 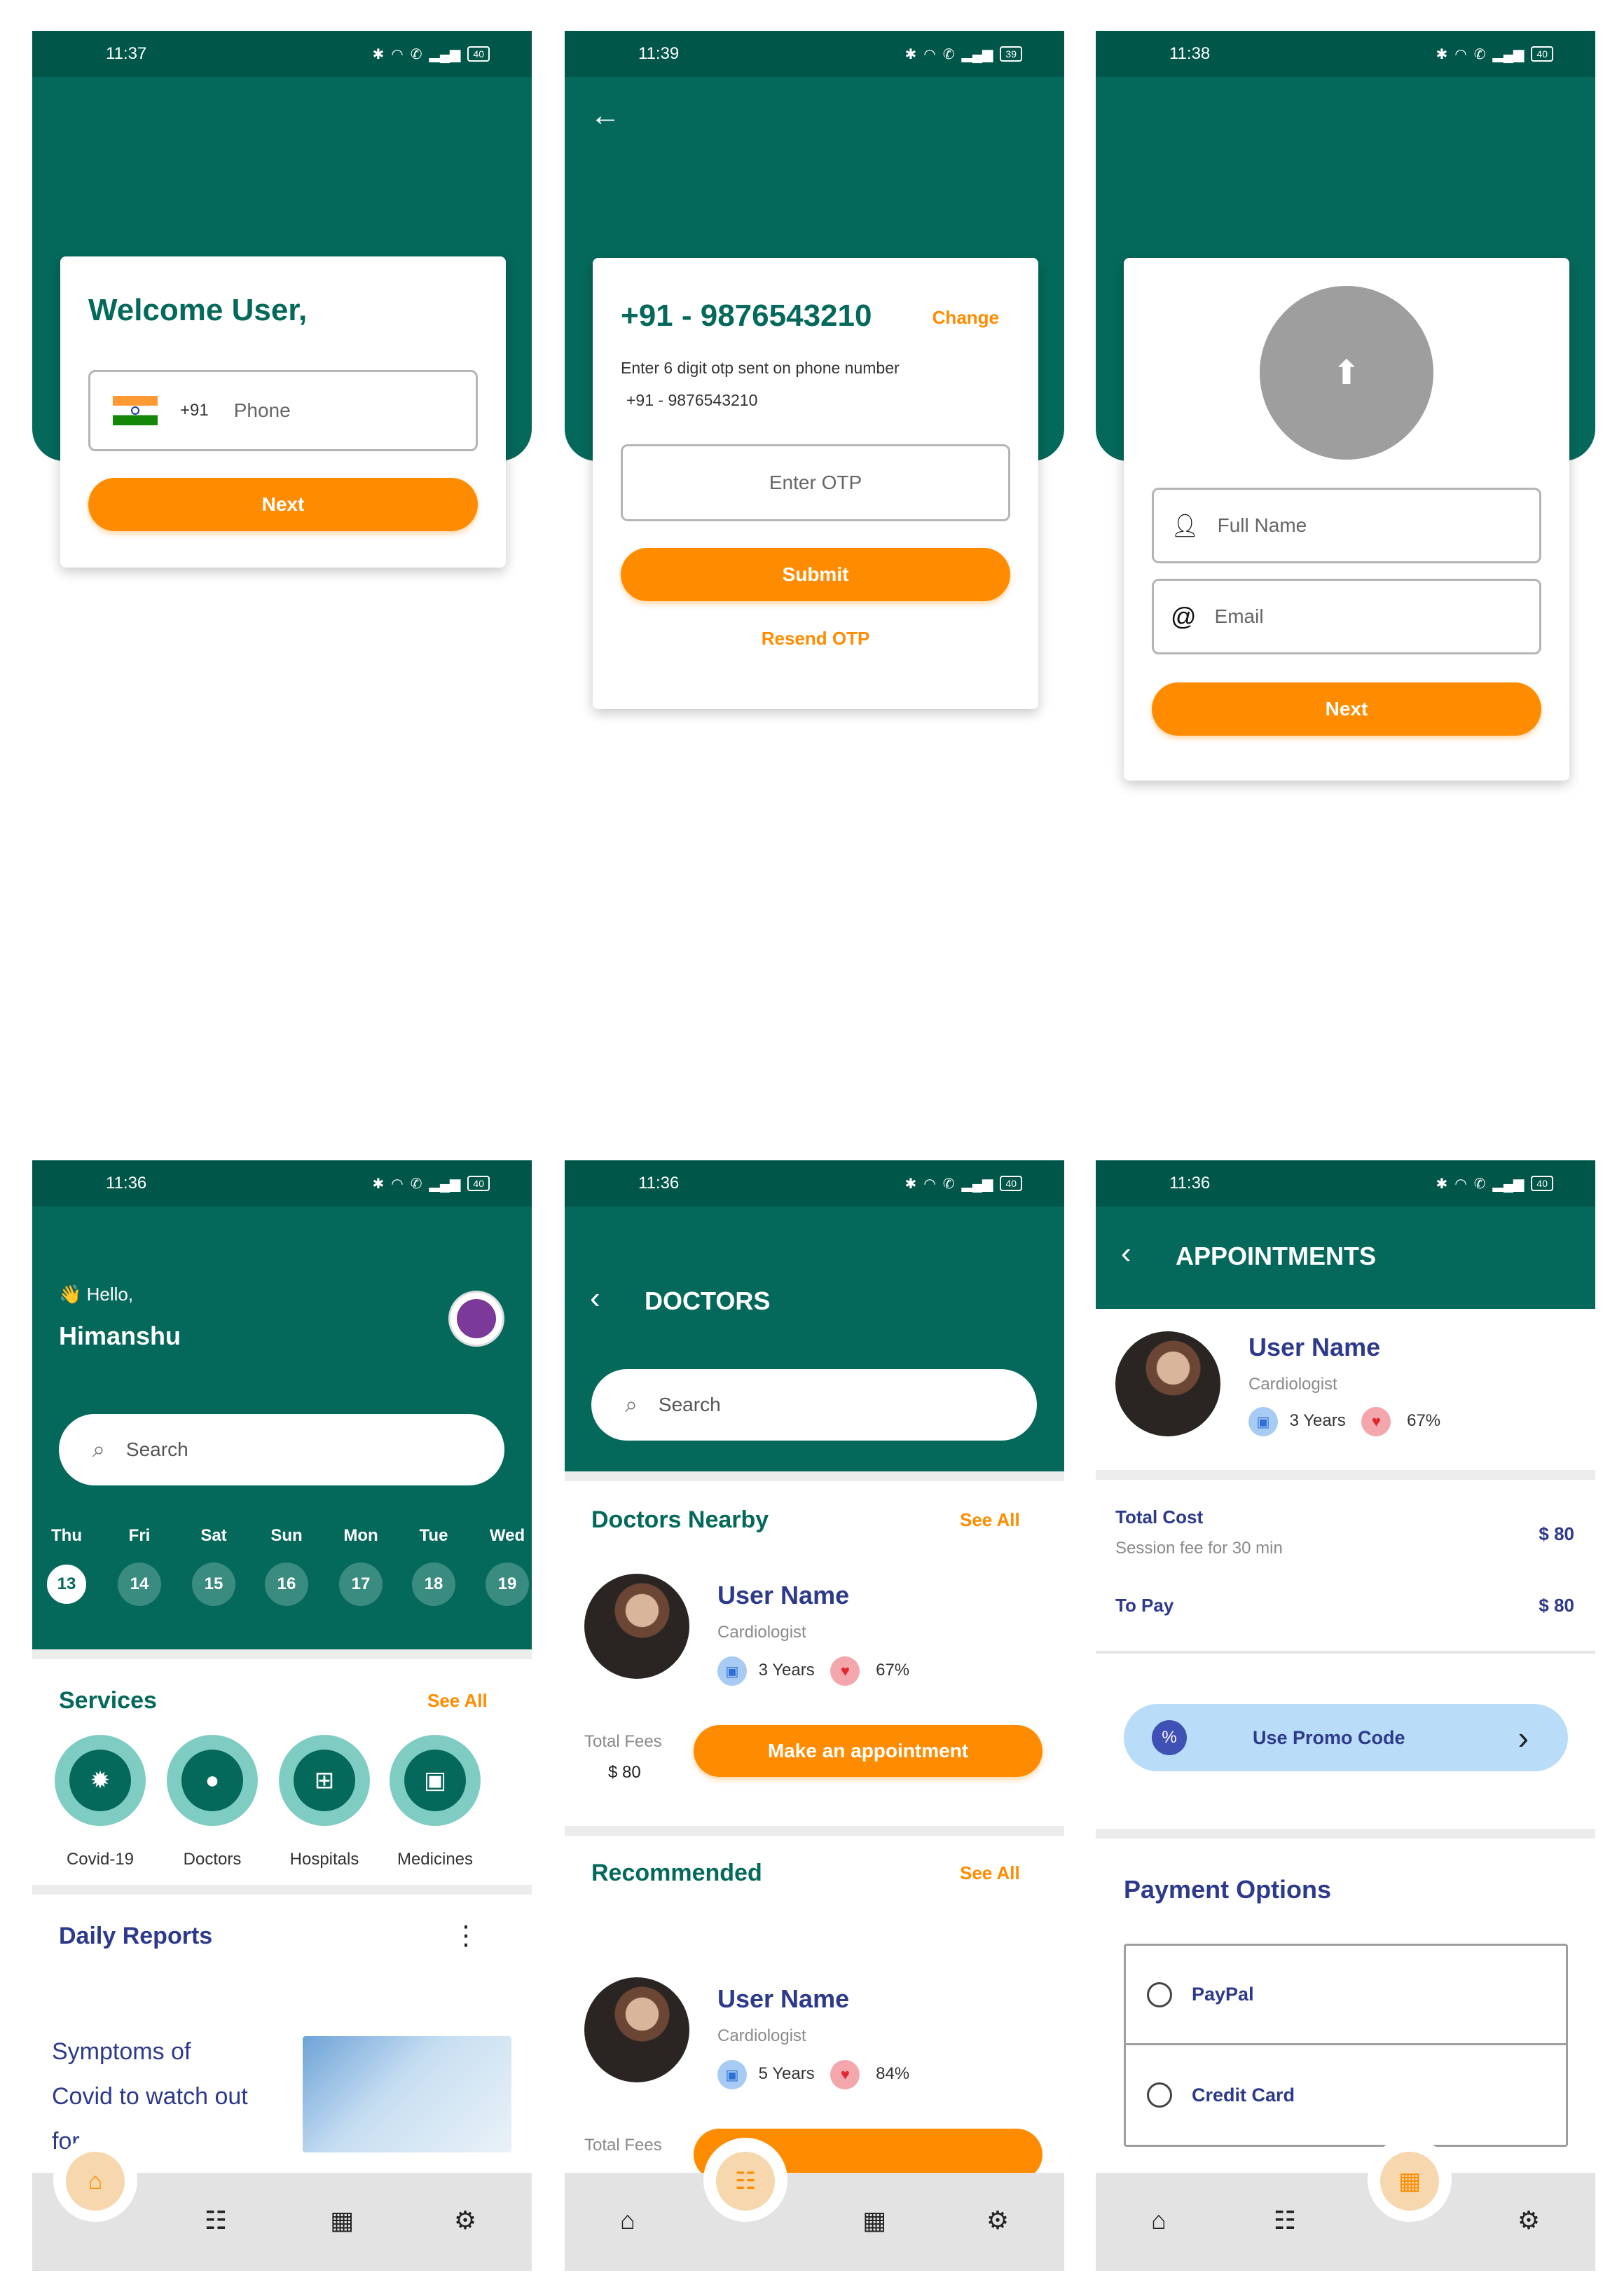 I want to click on day-thu: Thu 13, so click(x=66, y=1566).